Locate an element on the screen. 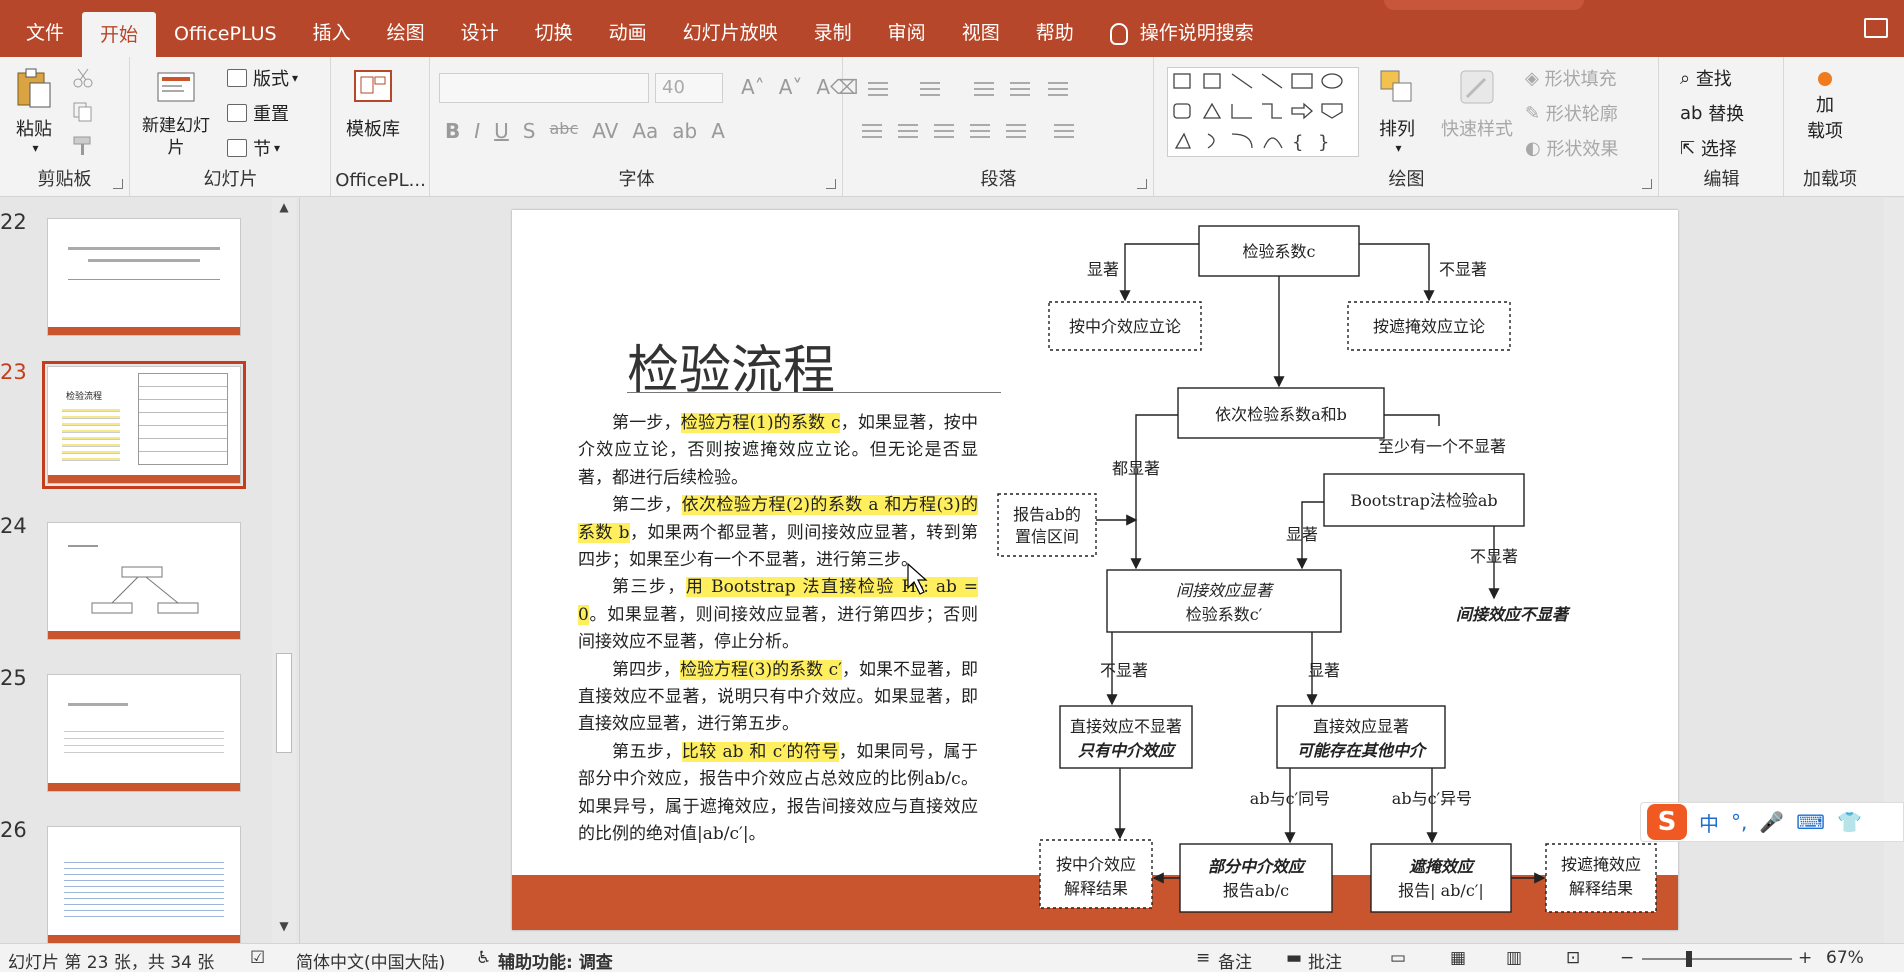  language-status: 简体中文(中国大陆) is located at coordinates (370, 960).